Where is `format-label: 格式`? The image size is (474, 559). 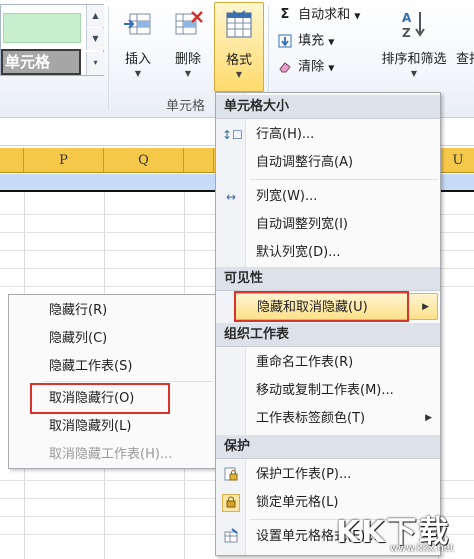 format-label: 格式 is located at coordinates (238, 60).